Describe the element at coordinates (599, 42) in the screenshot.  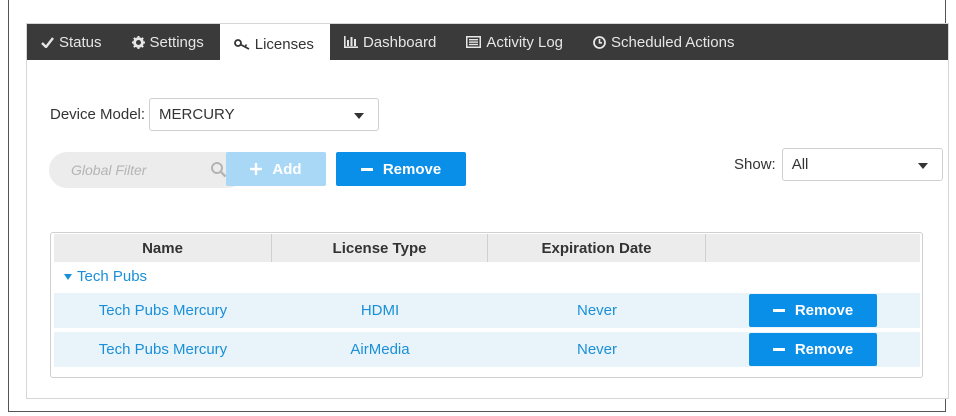
I see `clock-icon` at that location.